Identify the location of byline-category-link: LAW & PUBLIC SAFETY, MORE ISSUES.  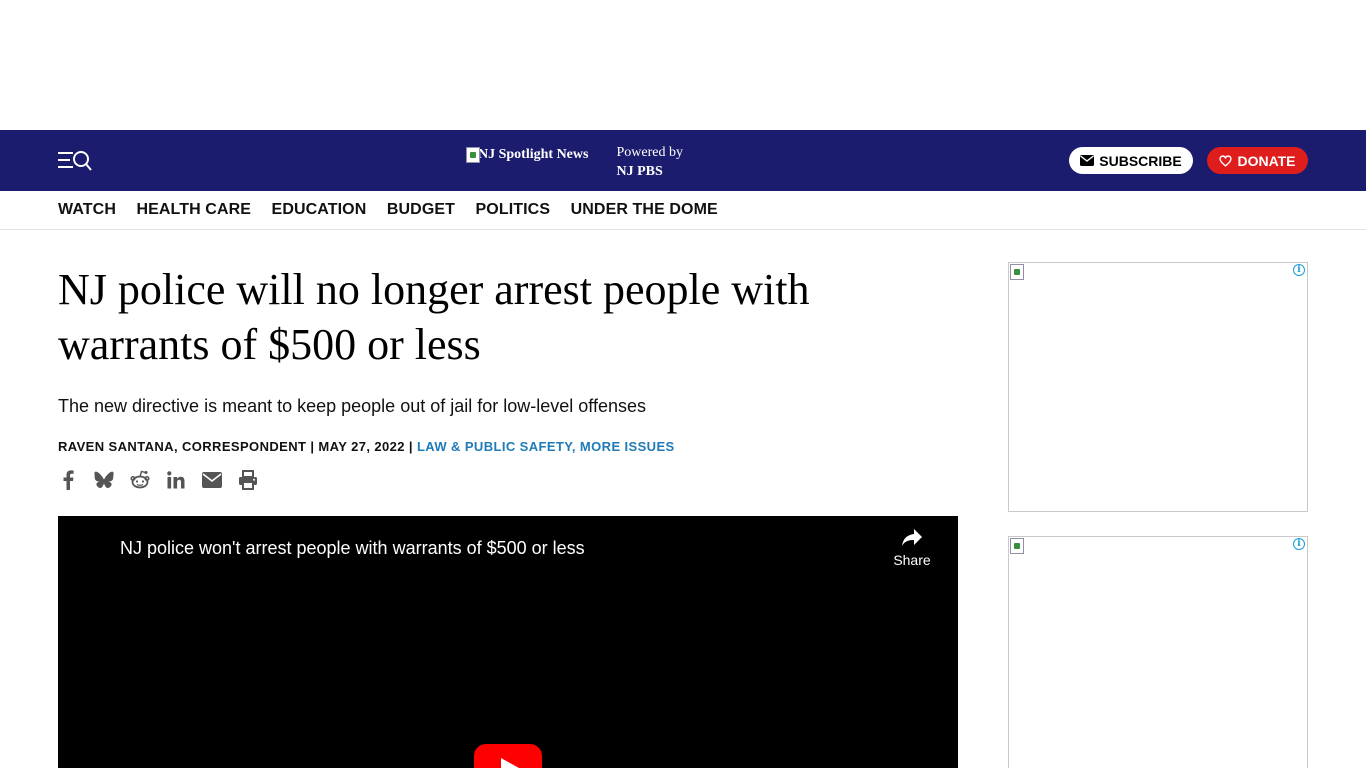
(546, 446).